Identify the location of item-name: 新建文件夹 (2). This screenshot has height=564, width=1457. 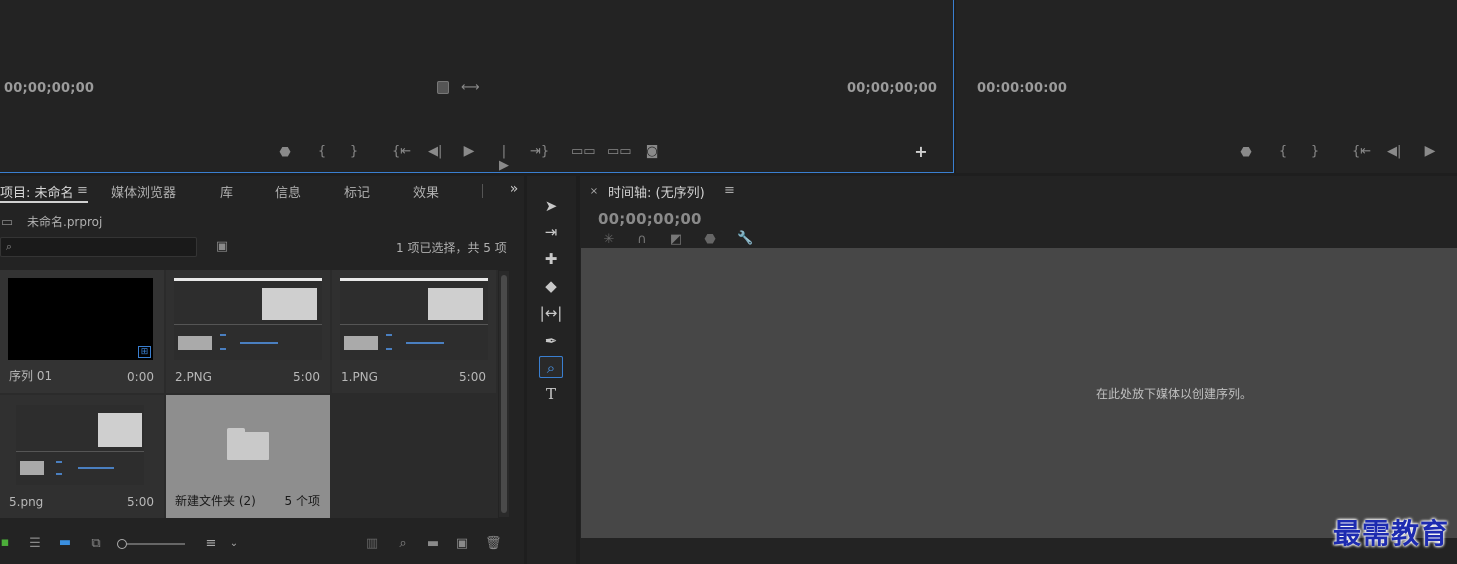
(215, 501).